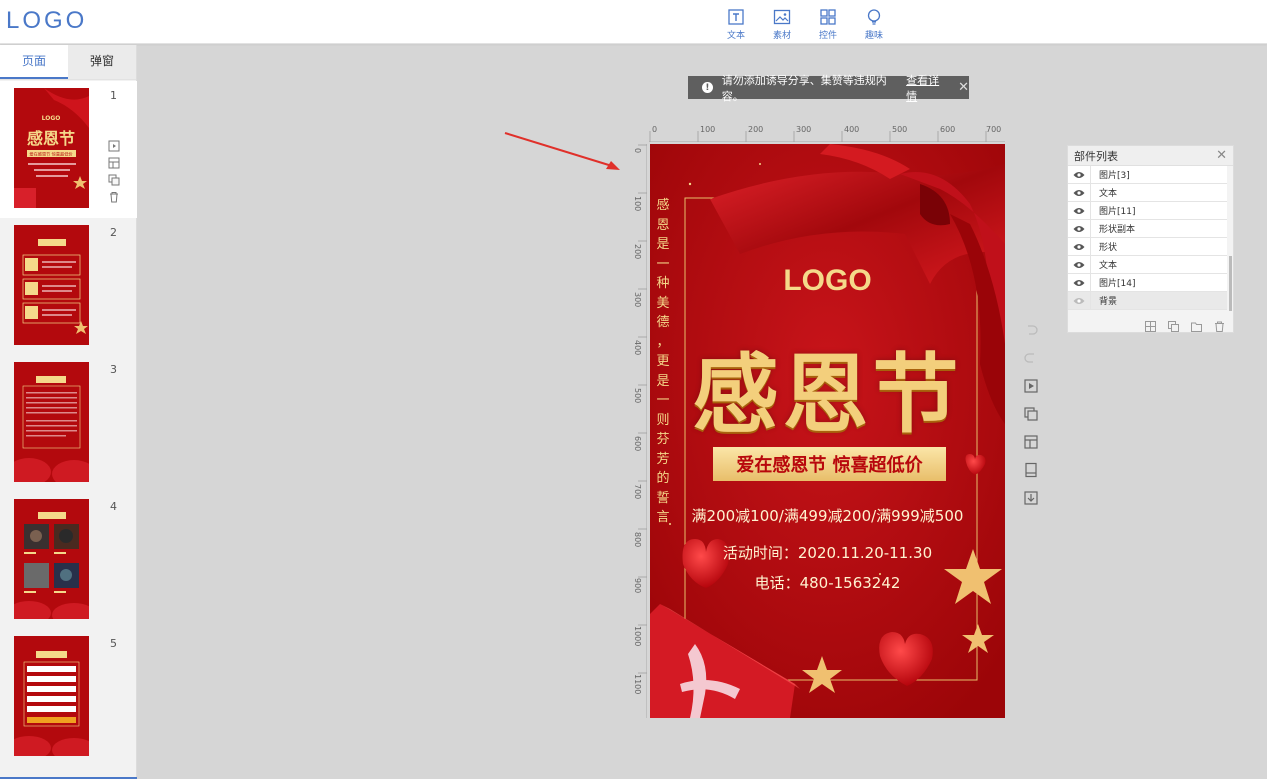 The height and width of the screenshot is (779, 1267). I want to click on thumb-title: 感恩节, so click(51, 138).